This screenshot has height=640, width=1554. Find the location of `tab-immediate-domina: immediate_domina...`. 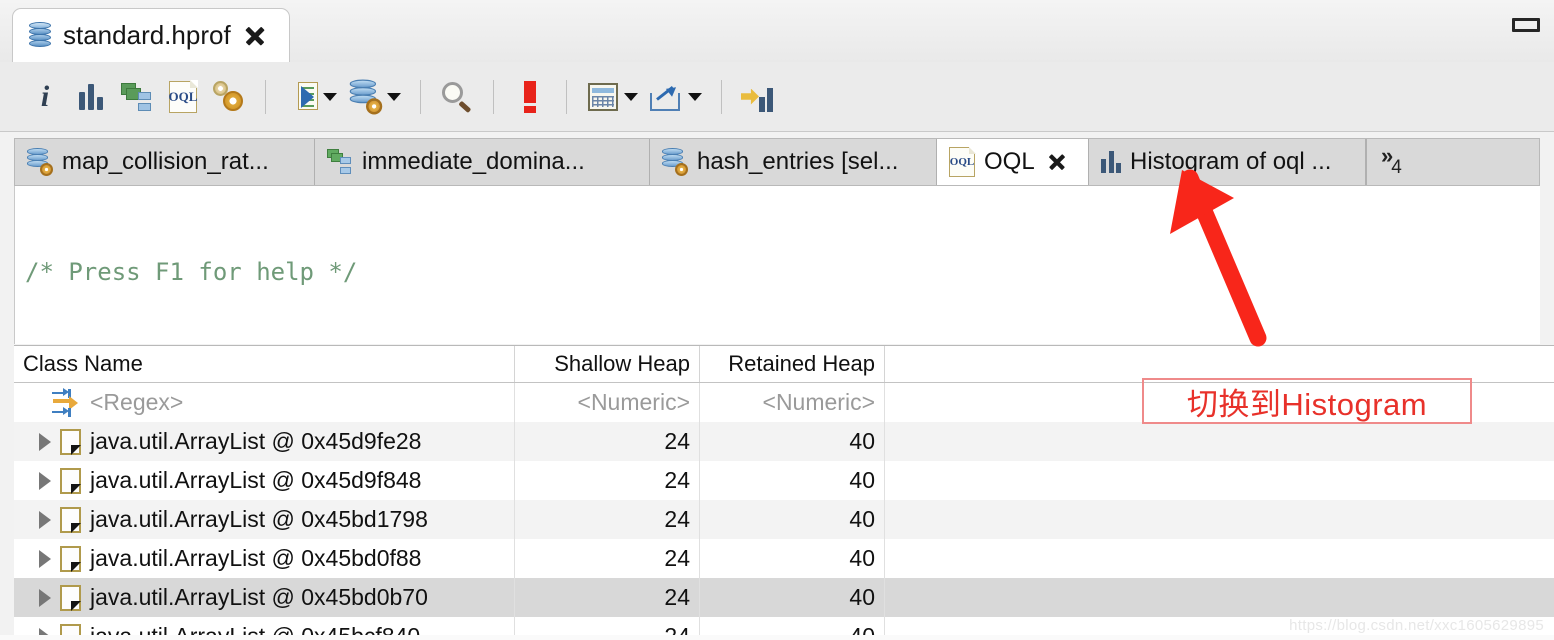

tab-immediate-domina: immediate_domina... is located at coordinates (482, 162).